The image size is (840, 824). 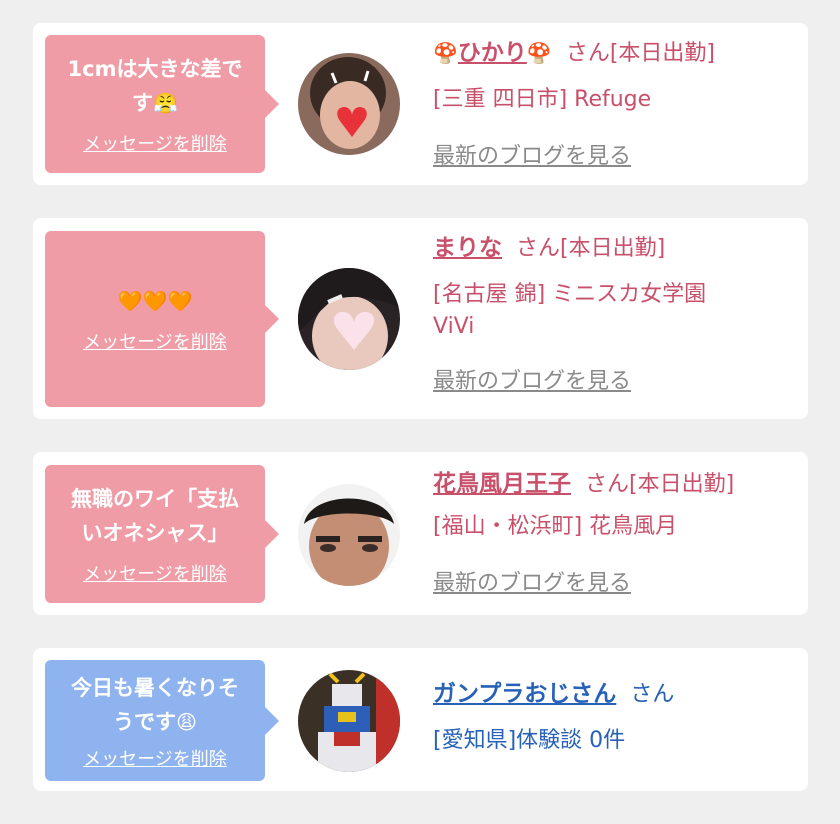 What do you see at coordinates (467, 248) in the screenshot?
I see `profile-name-link: まりな` at bounding box center [467, 248].